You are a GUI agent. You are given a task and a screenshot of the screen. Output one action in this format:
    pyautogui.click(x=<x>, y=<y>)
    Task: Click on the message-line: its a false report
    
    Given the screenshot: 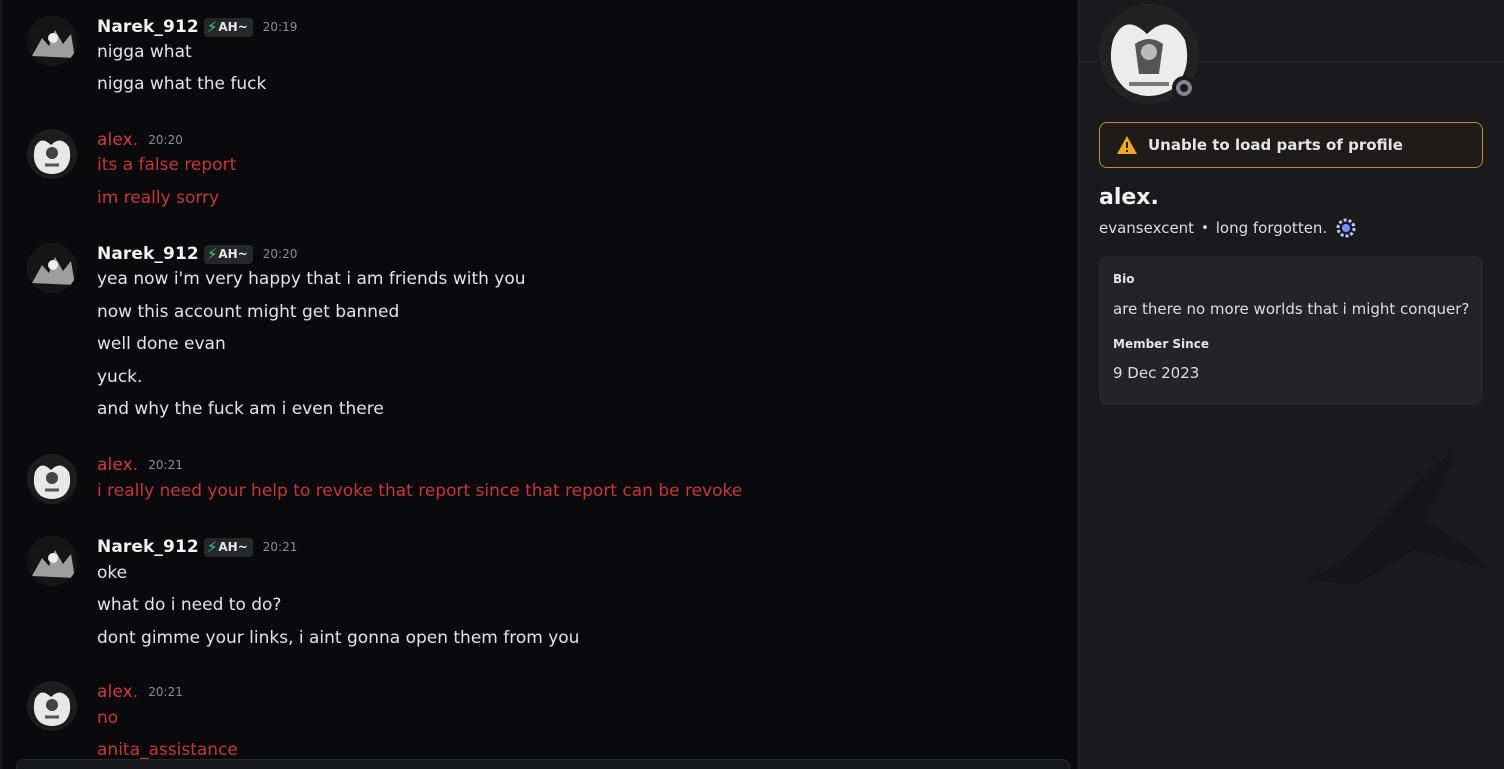 What is the action you would take?
    pyautogui.click(x=167, y=165)
    